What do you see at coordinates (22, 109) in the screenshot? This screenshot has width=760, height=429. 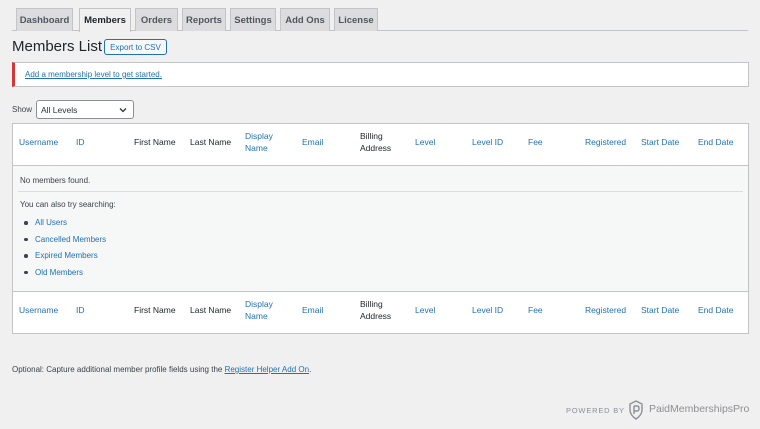 I see `level-filter-label: Show` at bounding box center [22, 109].